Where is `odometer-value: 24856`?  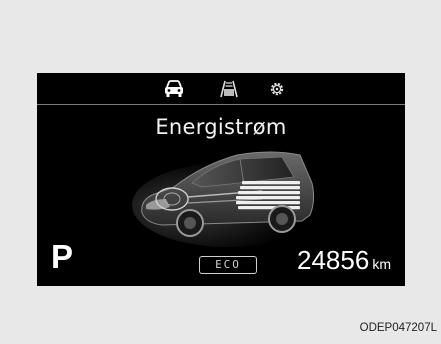 odometer-value: 24856 is located at coordinates (333, 260).